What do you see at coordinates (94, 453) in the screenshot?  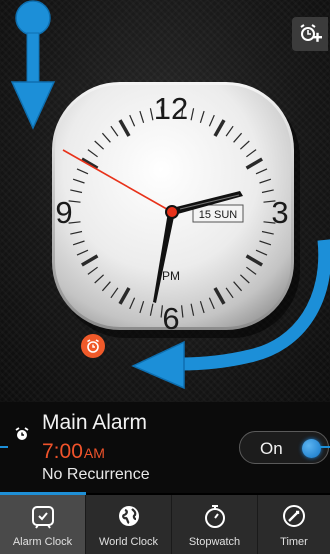 I see `alarm-time-ampm: AM` at bounding box center [94, 453].